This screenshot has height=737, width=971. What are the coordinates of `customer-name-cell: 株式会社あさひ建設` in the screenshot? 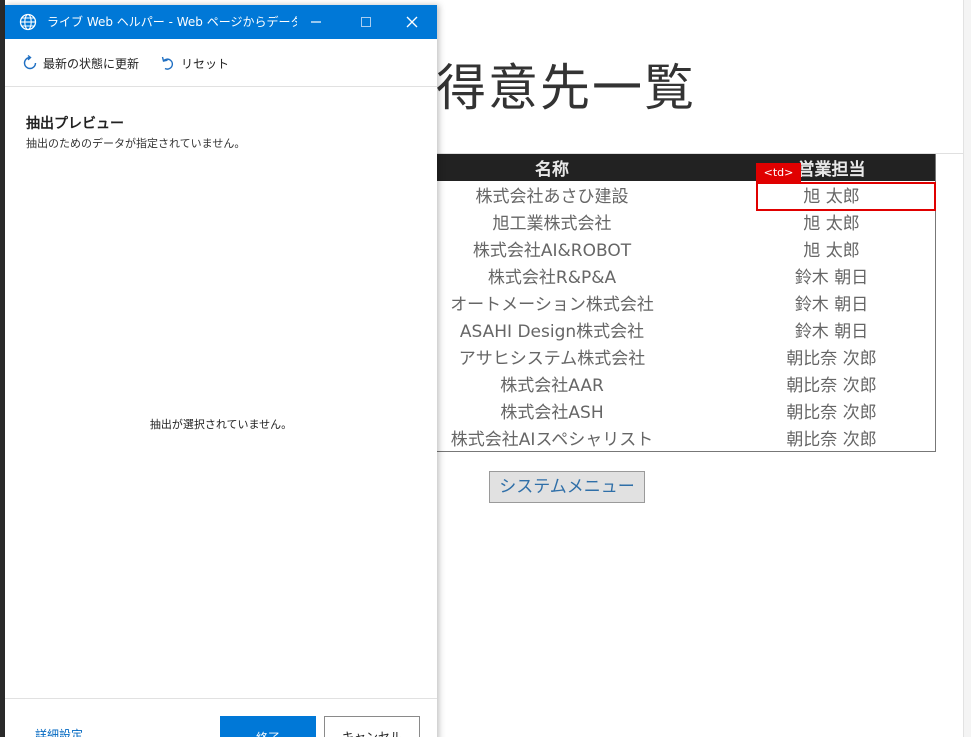 It's located at (552, 194).